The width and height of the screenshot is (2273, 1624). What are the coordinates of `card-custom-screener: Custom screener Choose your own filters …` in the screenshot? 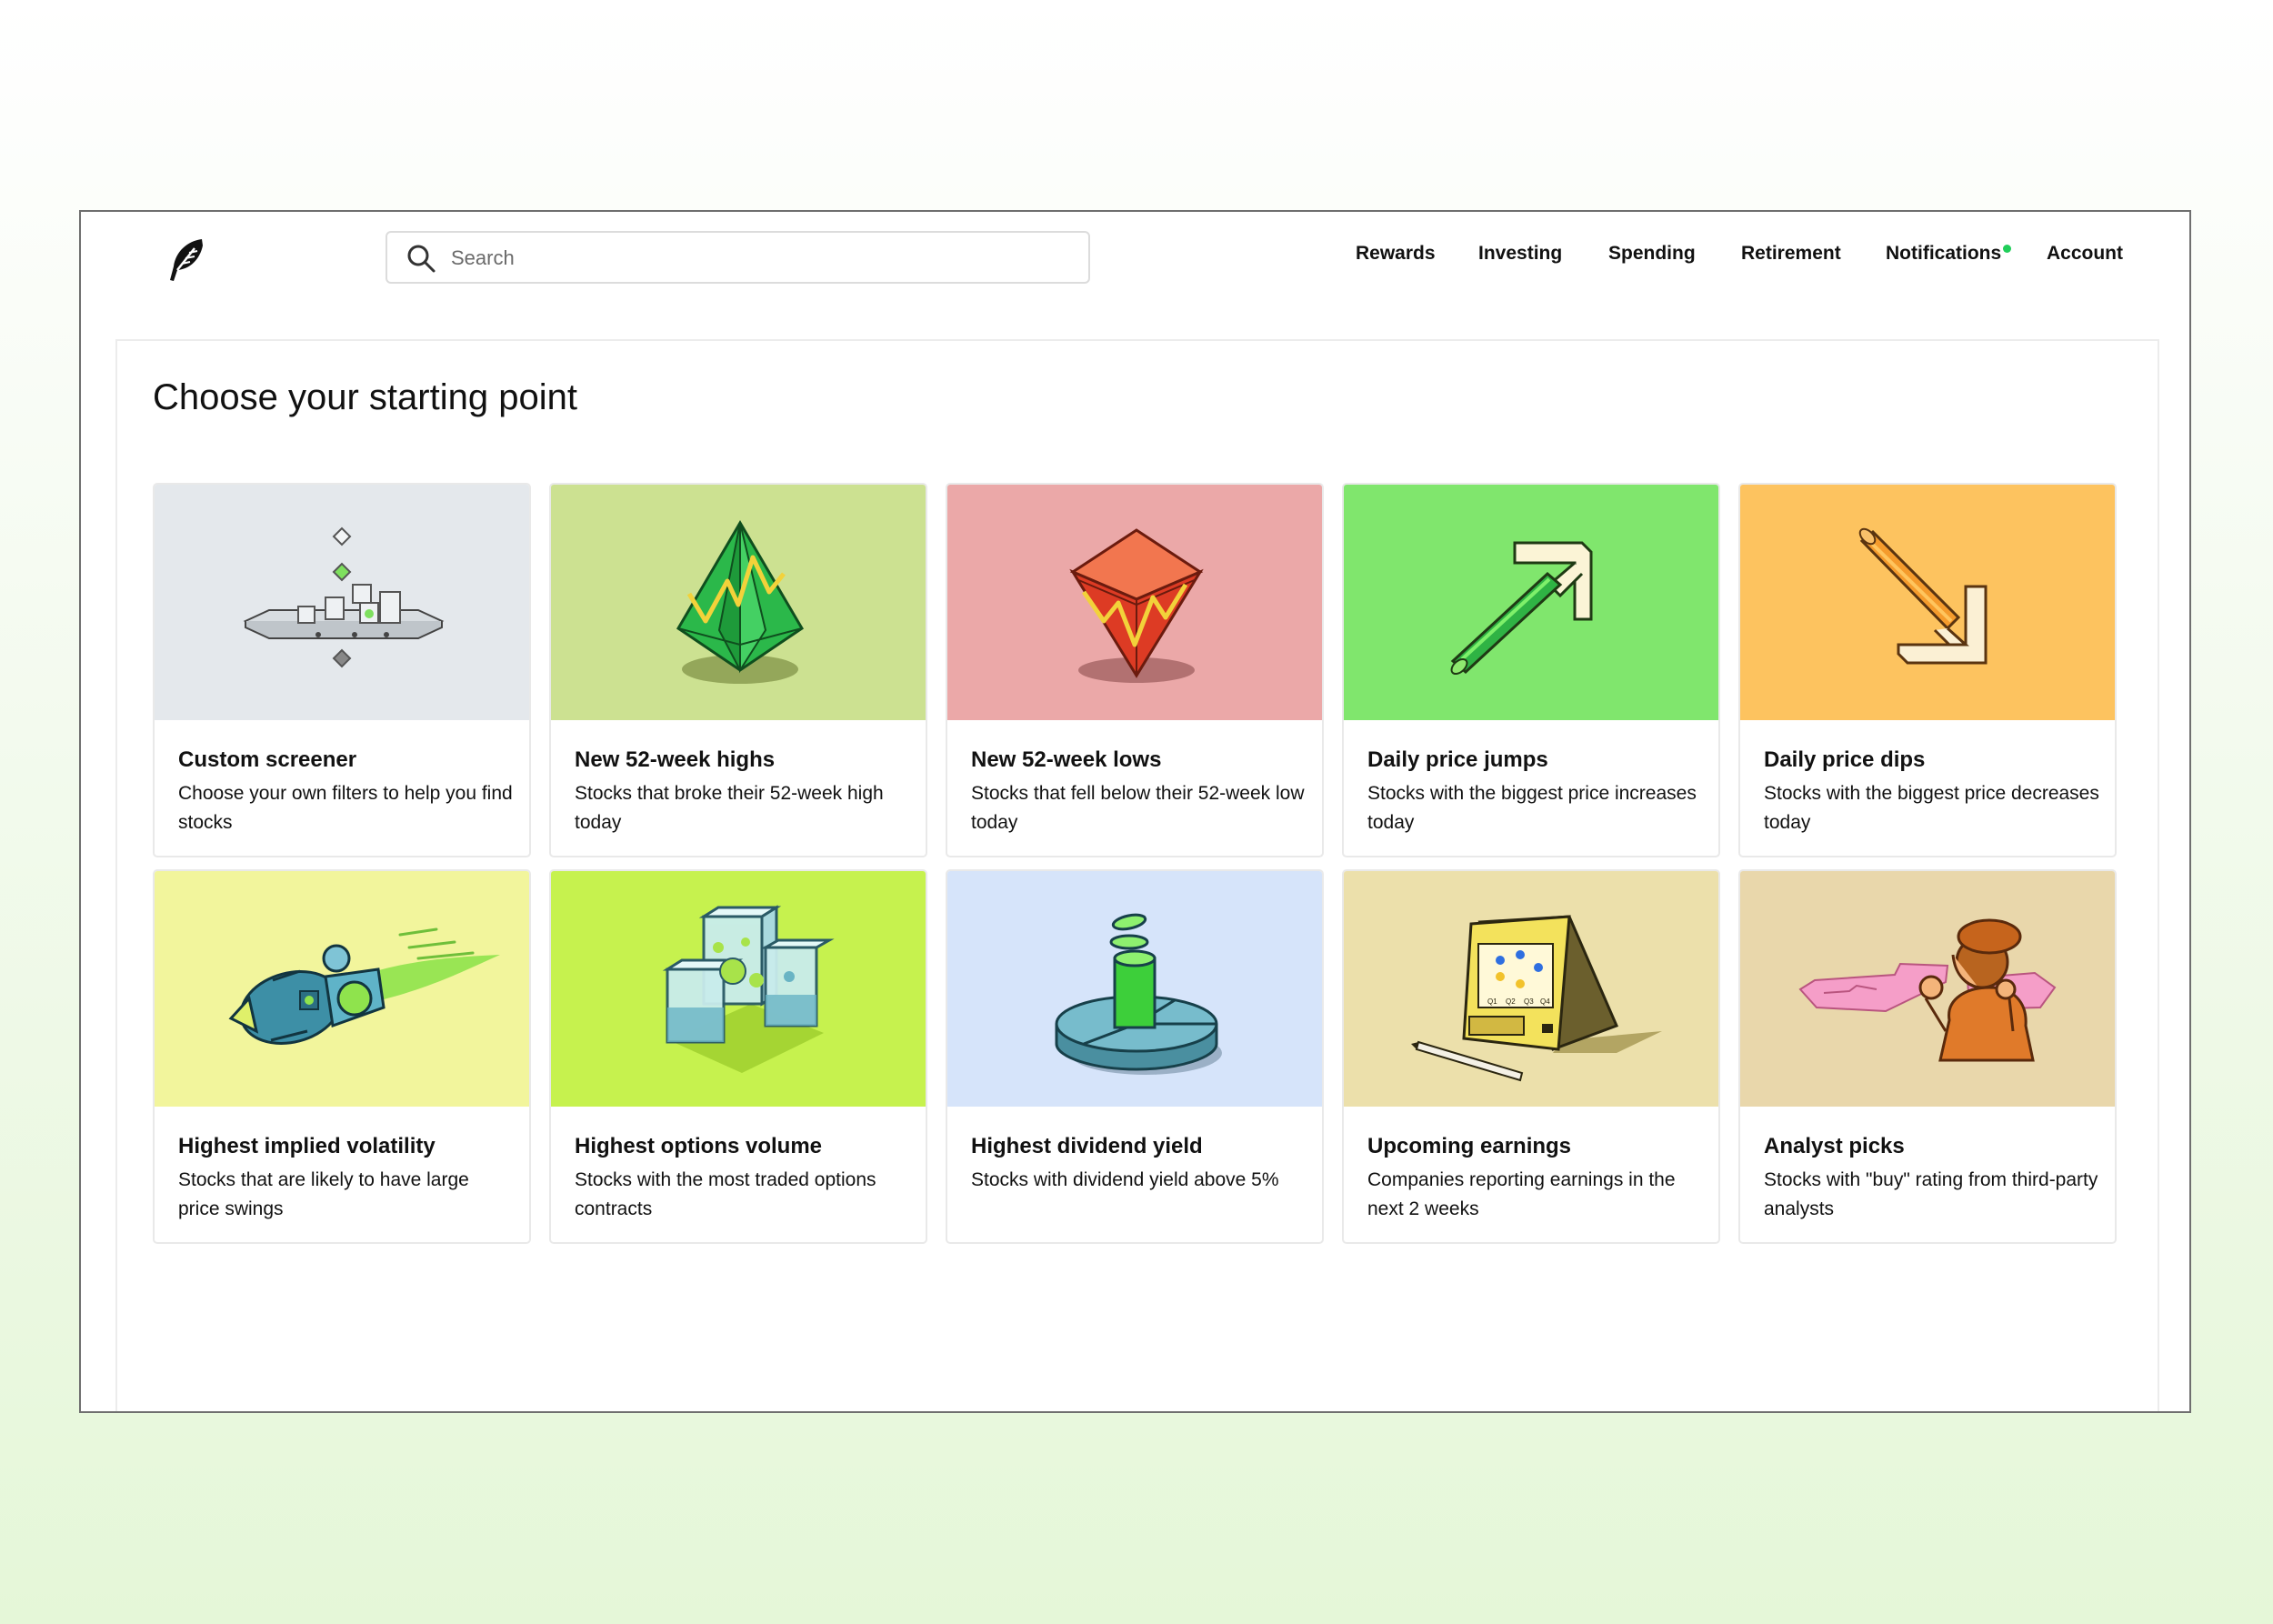 It's located at (342, 670).